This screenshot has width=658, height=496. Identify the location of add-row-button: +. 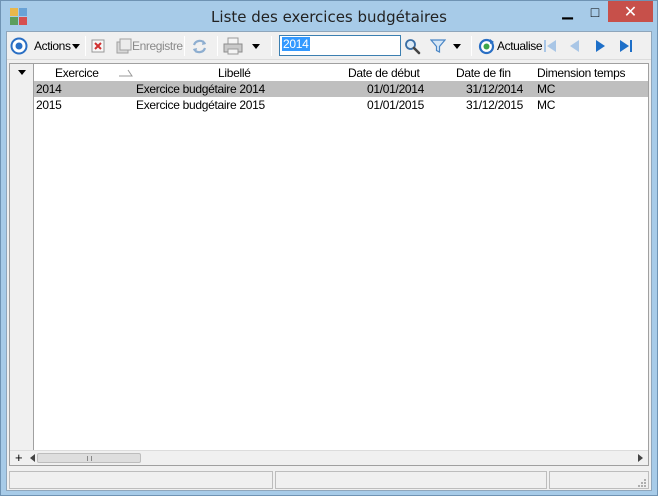
(19, 457).